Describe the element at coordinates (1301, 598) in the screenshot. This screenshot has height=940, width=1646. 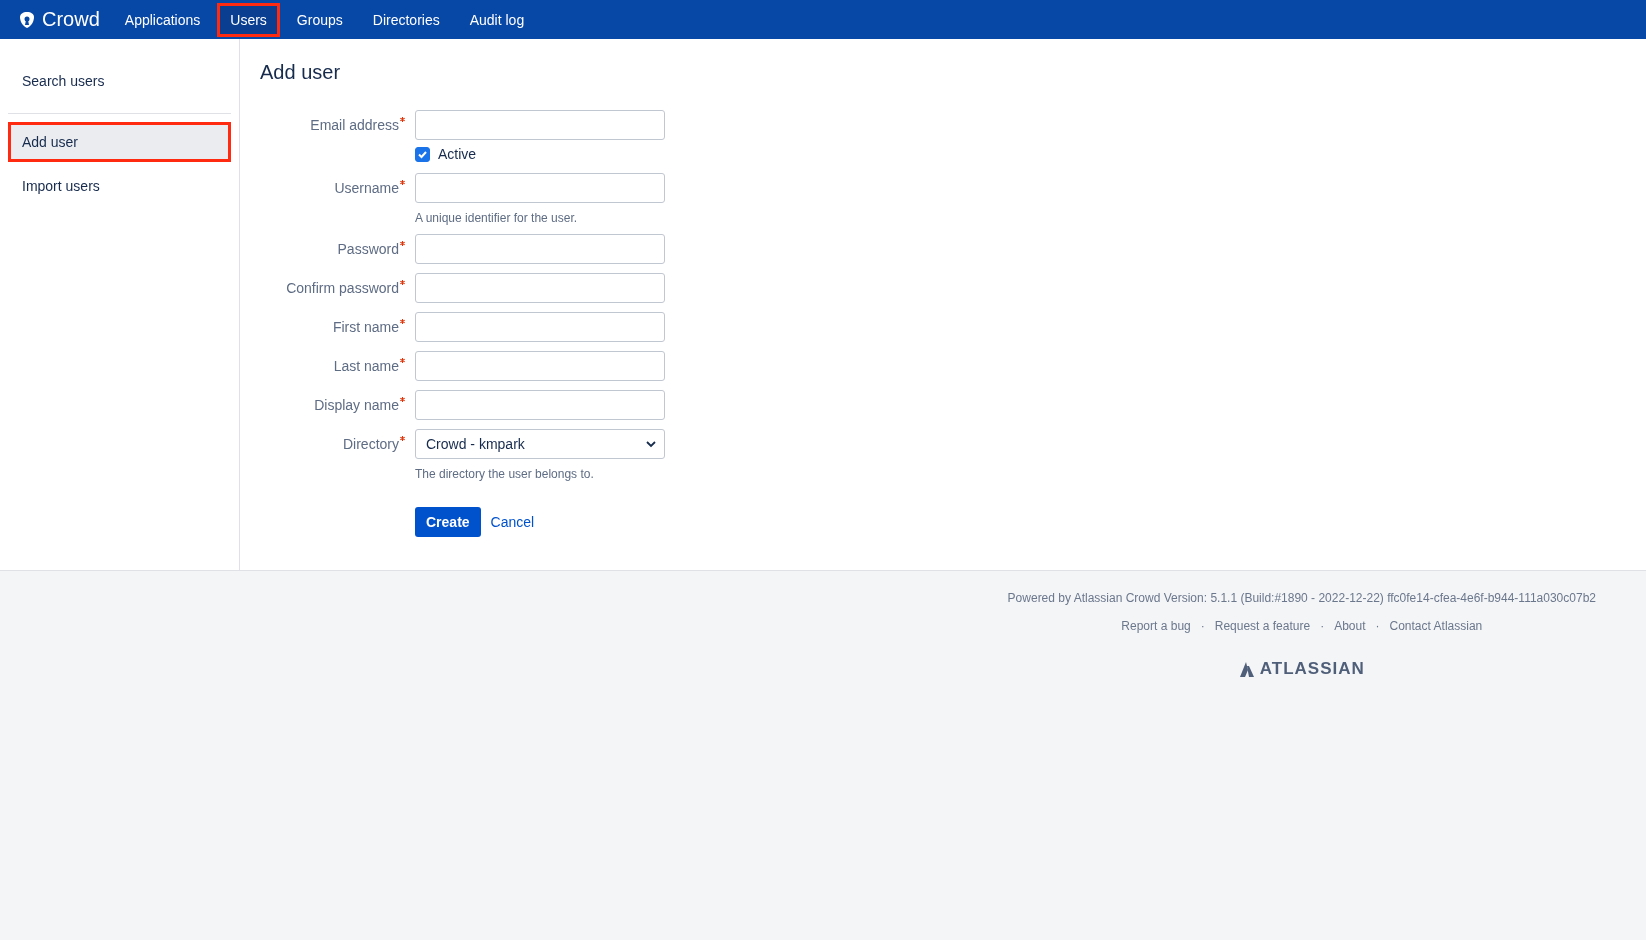
I see `version-text: Powered by Atlassian Crowd Version: 5.1.1 (Build:#1890 - 2022-12-22) ffc0fe14-cfea-4e6f-b944-111a030c07b2` at that location.